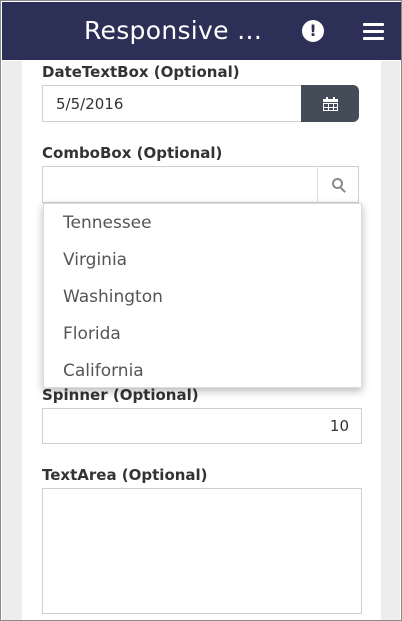 This screenshot has height=621, width=402. What do you see at coordinates (12, 340) in the screenshot?
I see `left-gutter` at bounding box center [12, 340].